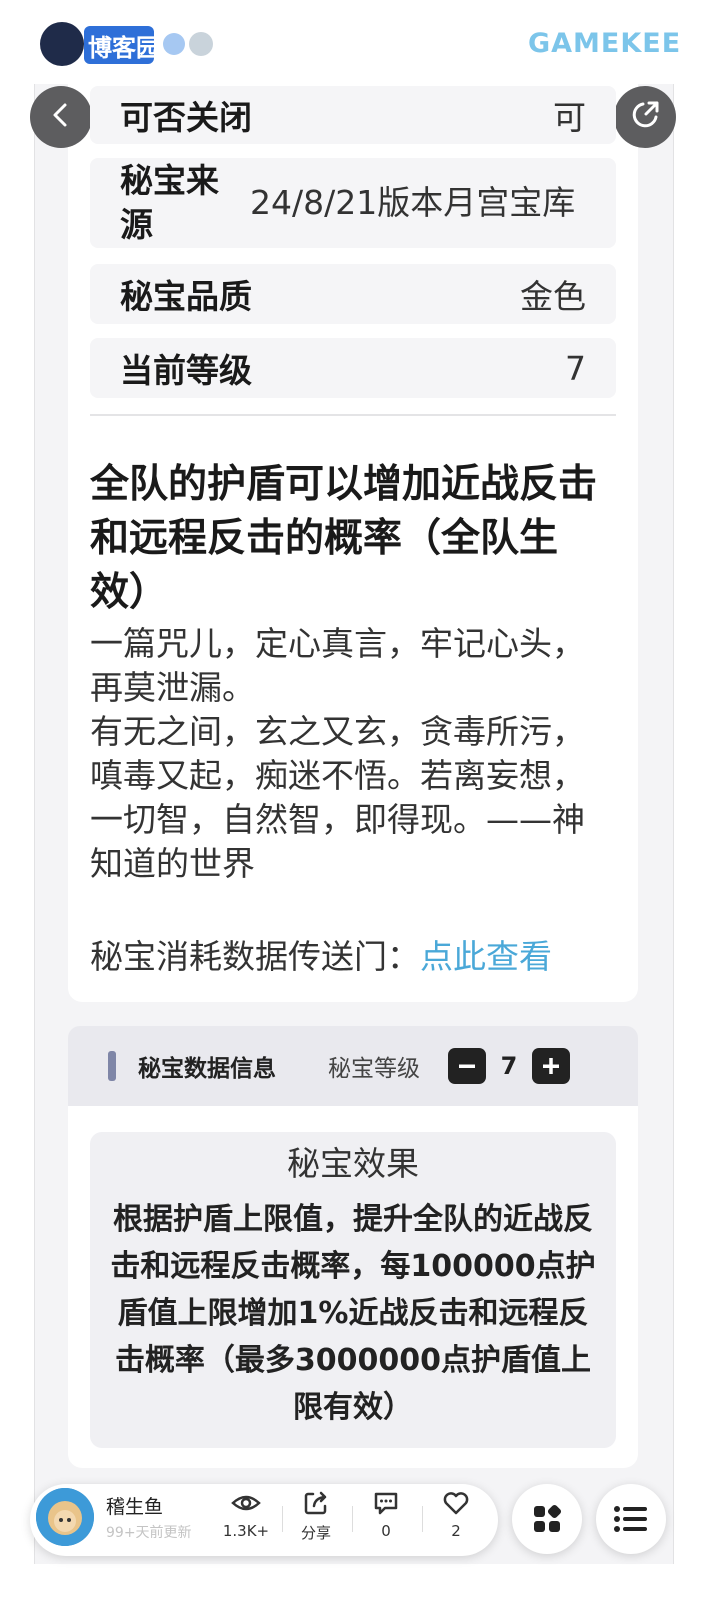 The image size is (720, 1598). Describe the element at coordinates (575, 368) in the screenshot. I see `level-value: 7` at that location.